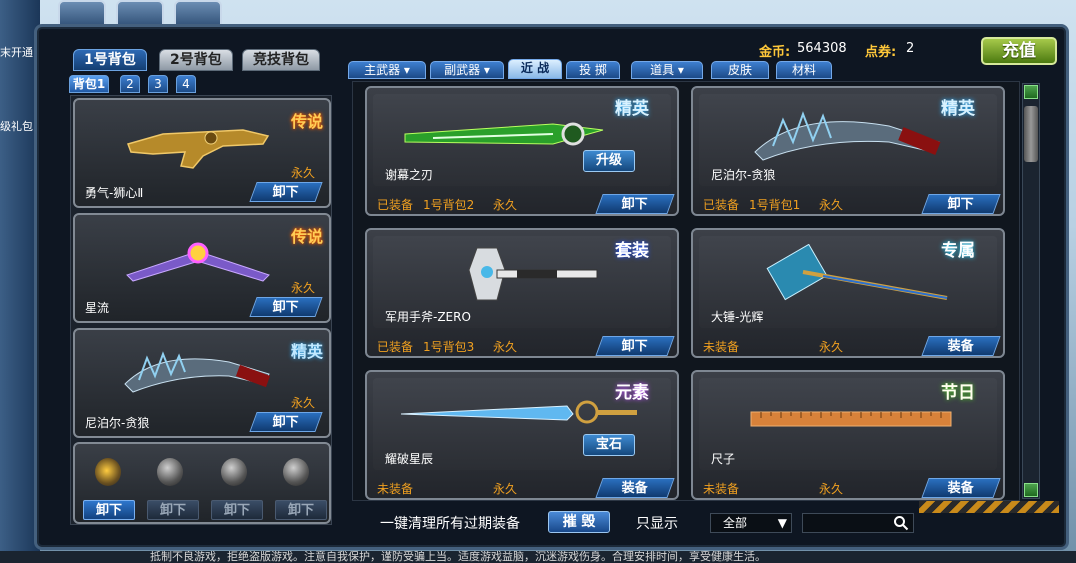  Describe the element at coordinates (1019, 51) in the screenshot. I see `recharge-button: 充值` at that location.